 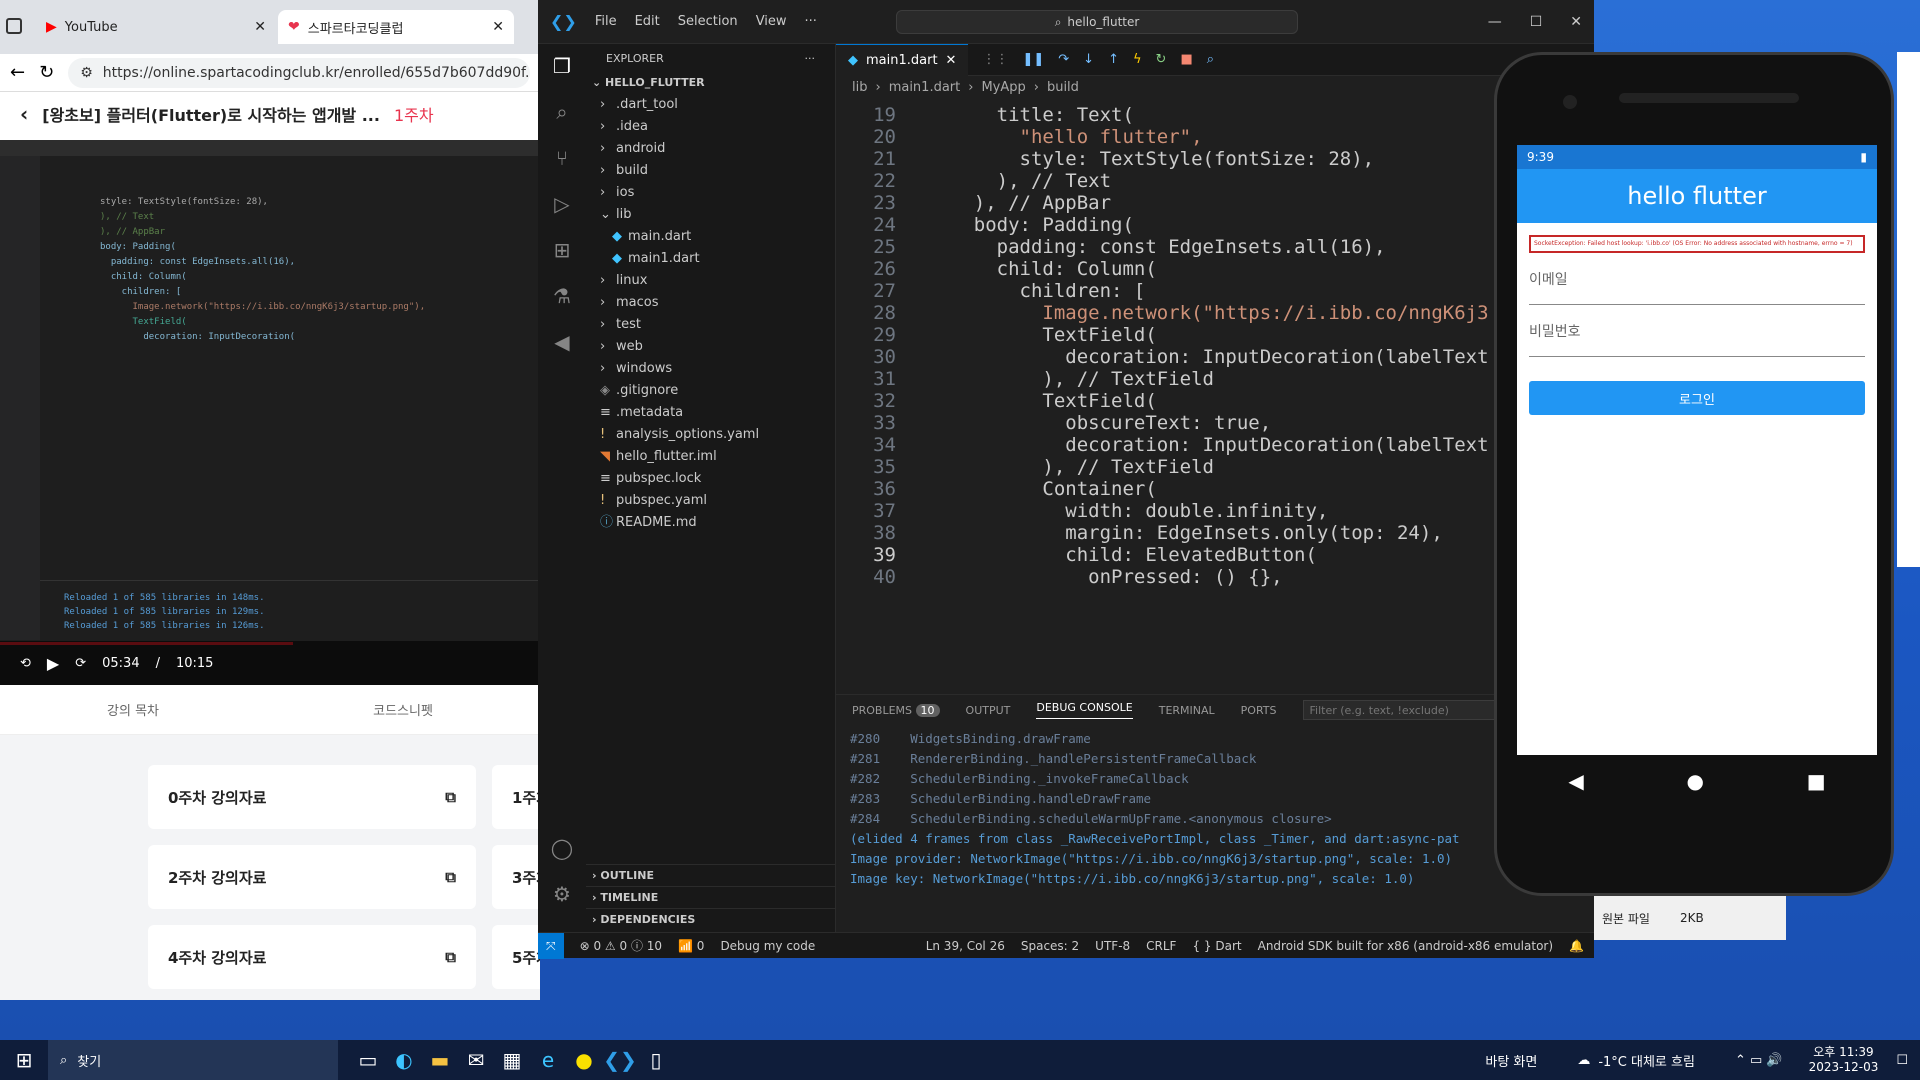 I want to click on taskbar-search: ⌕ 찾기, so click(x=193, y=1060).